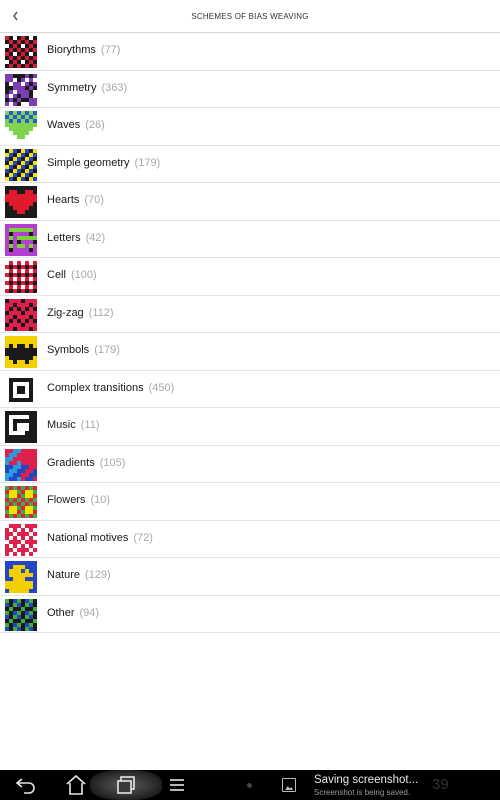 This screenshot has height=800, width=500. I want to click on notification-fade, so click(460, 785).